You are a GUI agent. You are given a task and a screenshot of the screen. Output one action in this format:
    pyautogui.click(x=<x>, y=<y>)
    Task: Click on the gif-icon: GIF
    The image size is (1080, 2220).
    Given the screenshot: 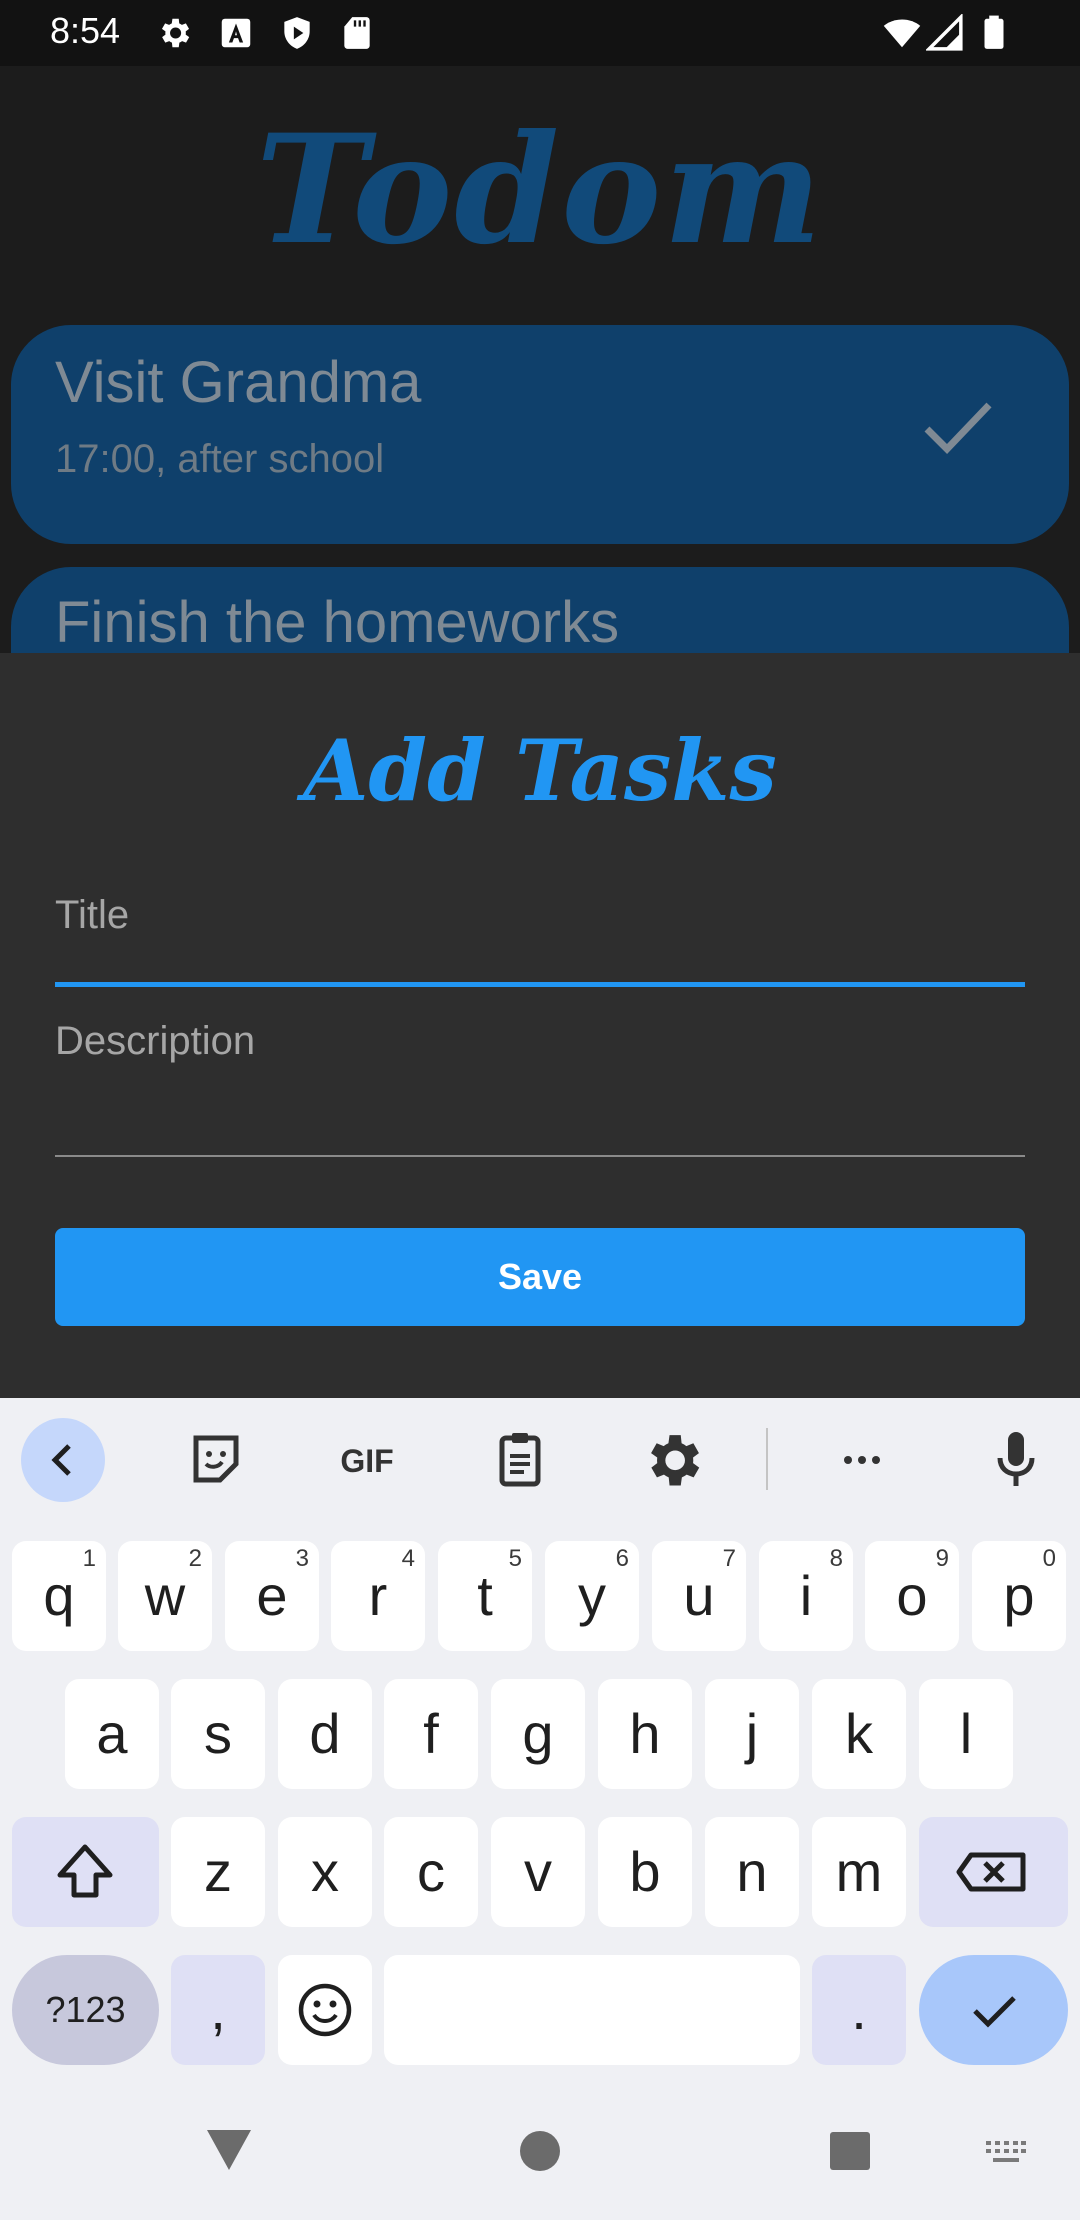 What is the action you would take?
    pyautogui.click(x=367, y=1460)
    